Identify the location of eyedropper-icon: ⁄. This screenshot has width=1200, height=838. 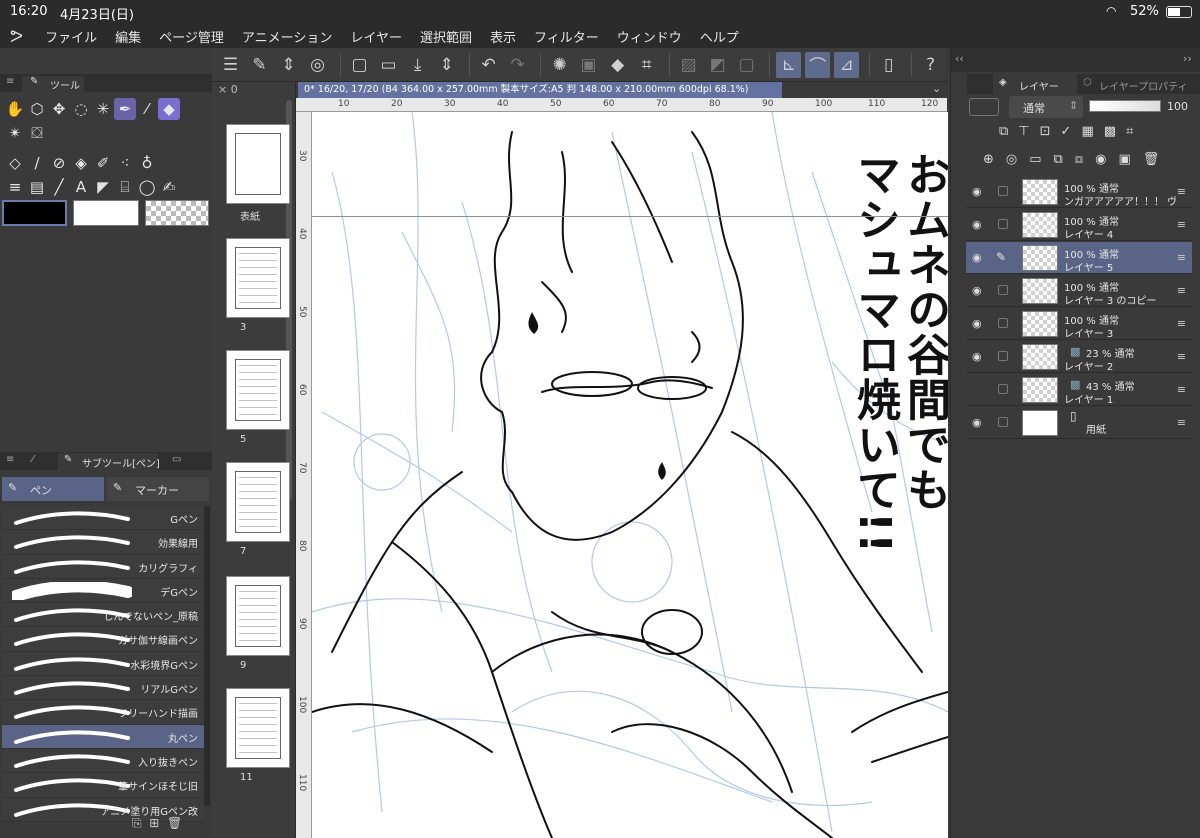
(147, 109).